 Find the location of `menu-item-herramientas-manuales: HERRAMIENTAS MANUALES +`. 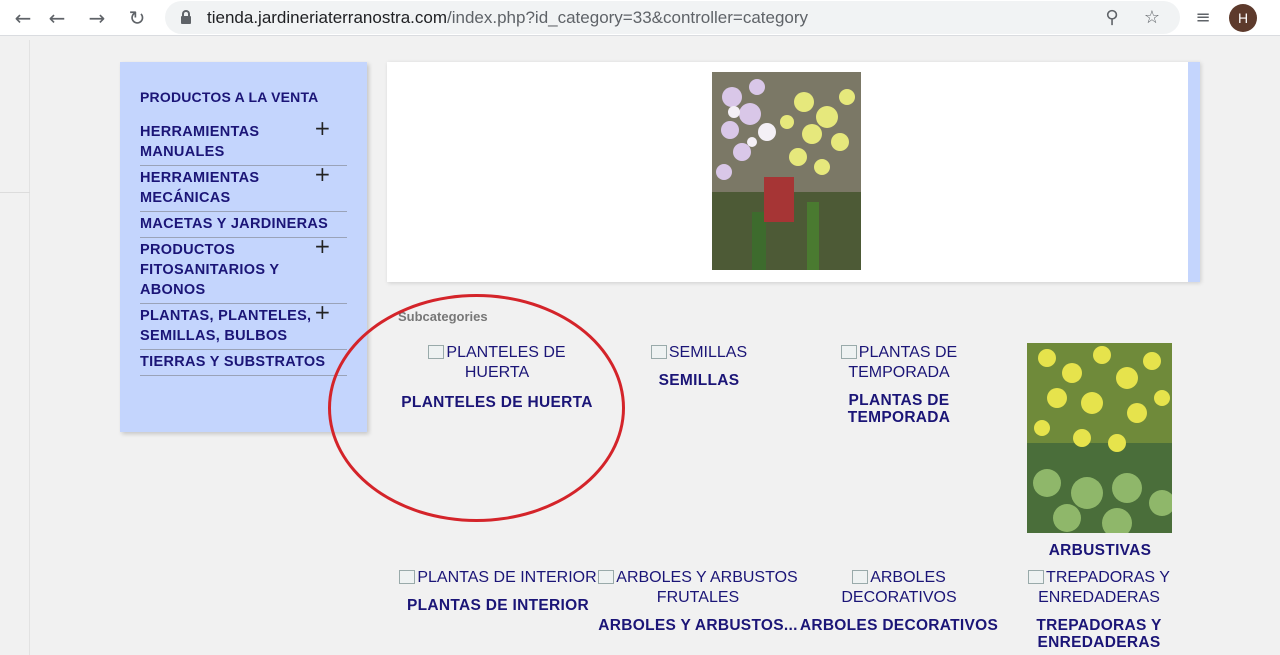

menu-item-herramientas-manuales: HERRAMIENTAS MANUALES + is located at coordinates (243, 142).